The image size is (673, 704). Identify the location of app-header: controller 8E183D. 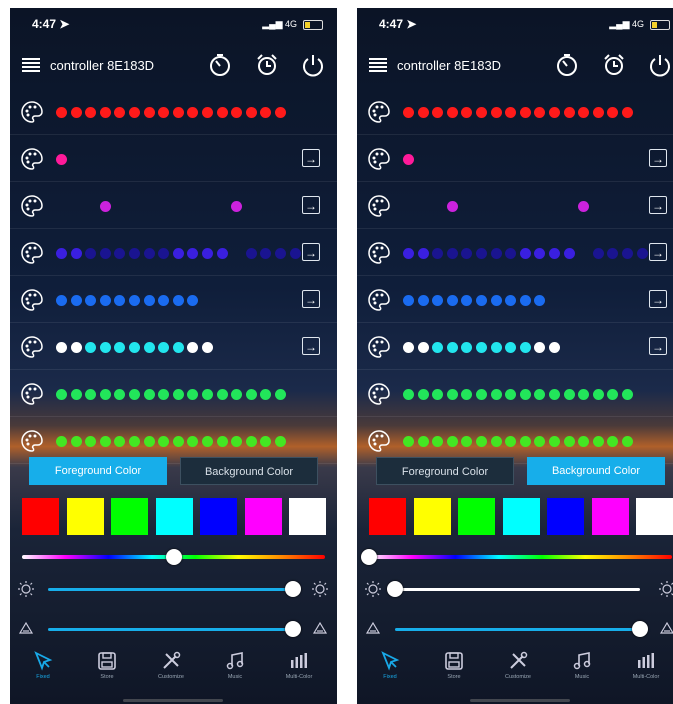
(173, 66).